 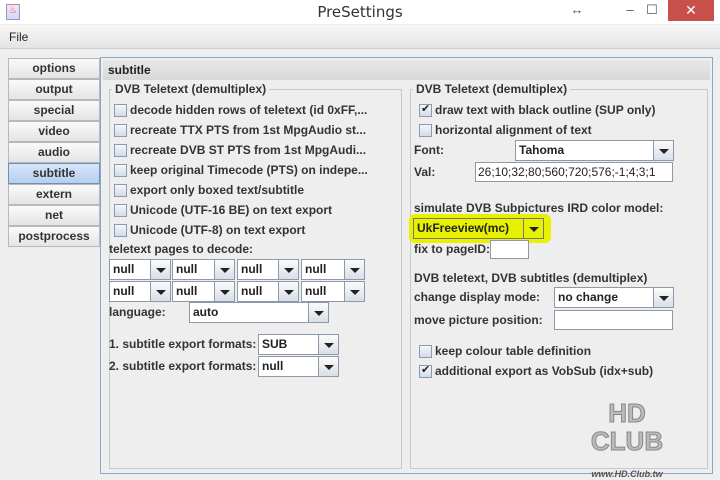 What do you see at coordinates (627, 427) in the screenshot?
I see `watermark-text: HD CLUB` at bounding box center [627, 427].